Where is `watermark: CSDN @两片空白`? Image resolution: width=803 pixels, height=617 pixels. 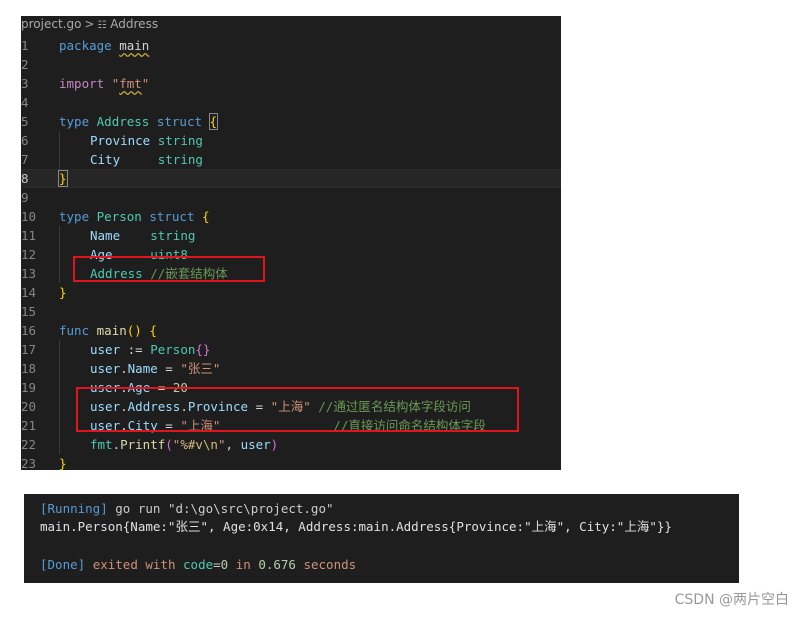 watermark: CSDN @两片空白 is located at coordinates (731, 600).